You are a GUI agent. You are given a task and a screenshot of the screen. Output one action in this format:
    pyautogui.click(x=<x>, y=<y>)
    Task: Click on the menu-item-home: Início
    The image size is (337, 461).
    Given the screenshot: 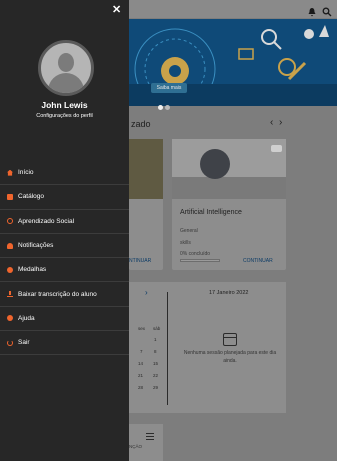 What is the action you would take?
    pyautogui.click(x=64, y=173)
    